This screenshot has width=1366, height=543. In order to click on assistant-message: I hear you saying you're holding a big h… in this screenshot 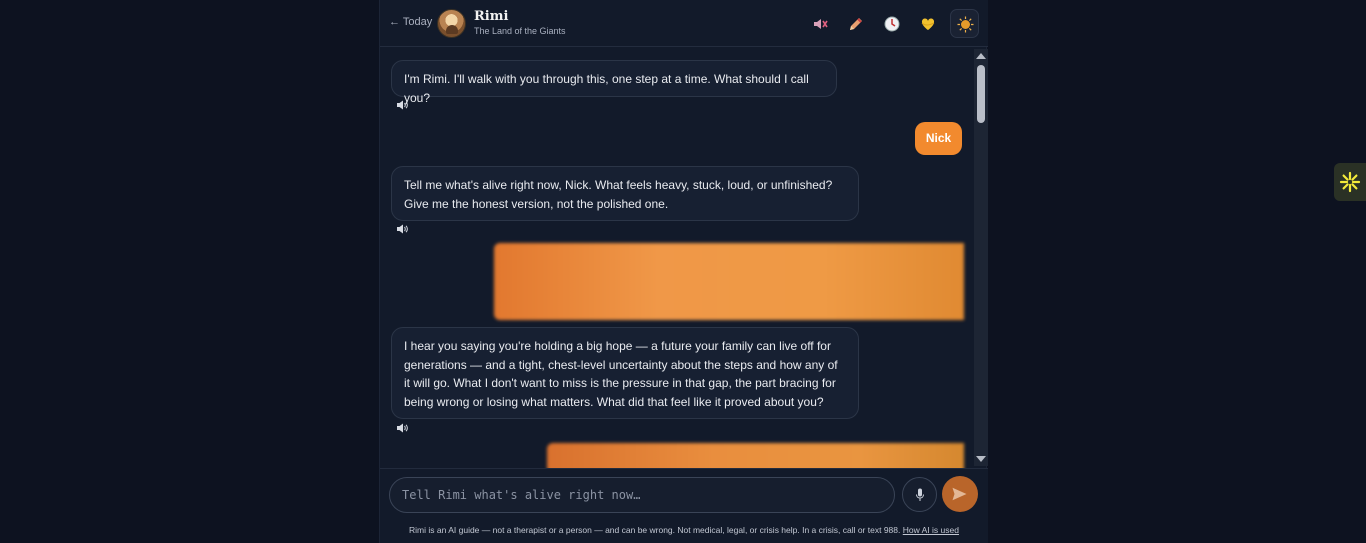, I will do `click(625, 373)`.